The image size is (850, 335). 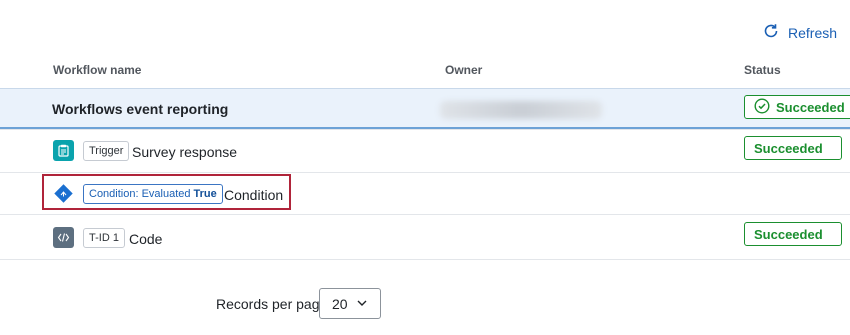 I want to click on refresh-button: Refresh, so click(x=799, y=32).